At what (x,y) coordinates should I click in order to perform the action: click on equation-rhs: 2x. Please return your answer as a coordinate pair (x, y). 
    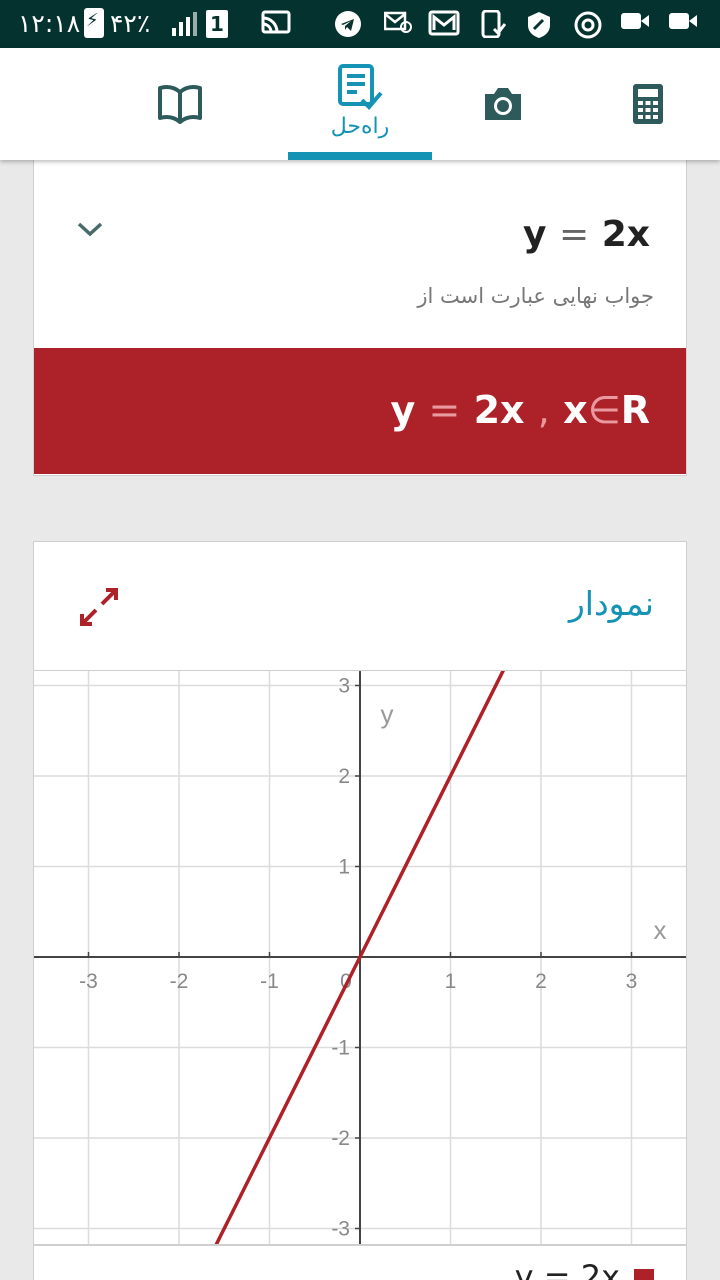
    Looking at the image, I should click on (625, 234).